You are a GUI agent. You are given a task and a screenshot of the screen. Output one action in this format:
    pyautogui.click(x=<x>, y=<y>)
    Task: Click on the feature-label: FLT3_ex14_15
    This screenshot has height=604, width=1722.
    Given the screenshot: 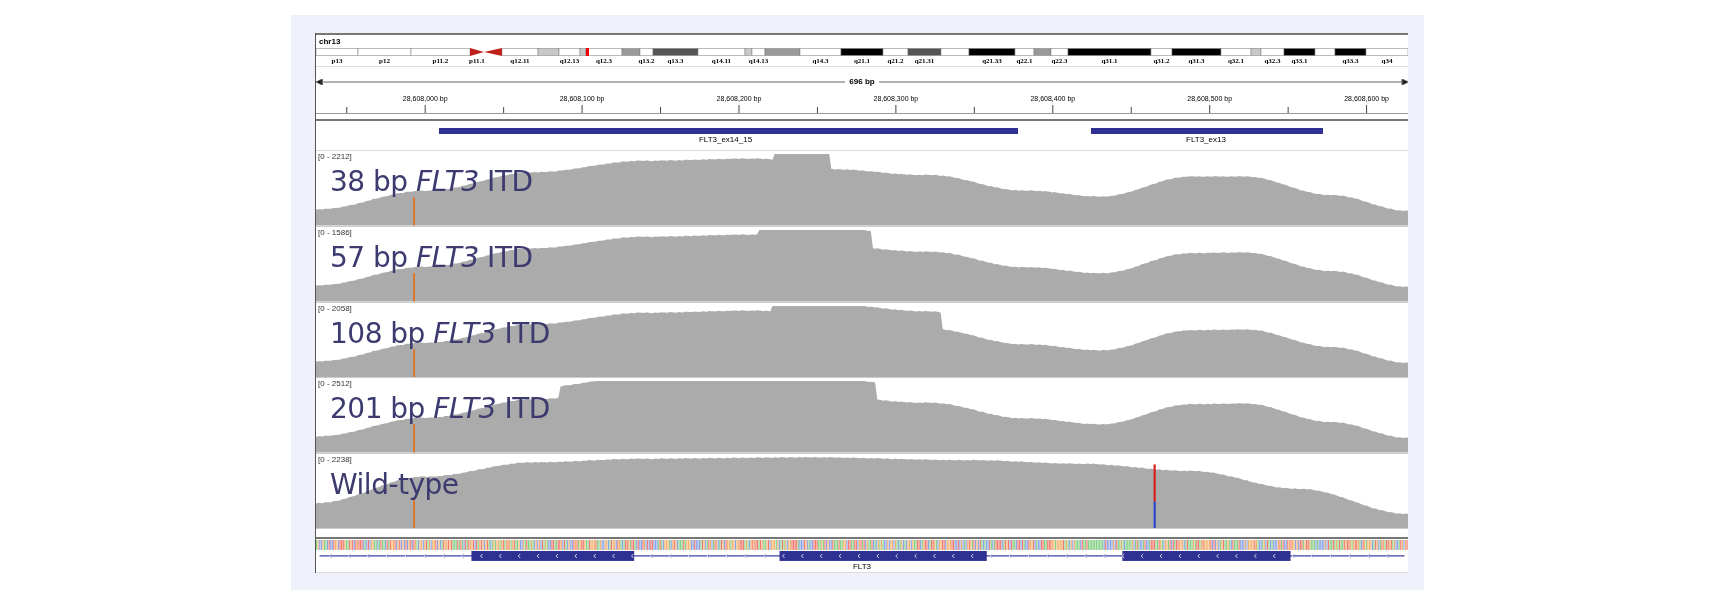 What is the action you would take?
    pyautogui.click(x=725, y=139)
    